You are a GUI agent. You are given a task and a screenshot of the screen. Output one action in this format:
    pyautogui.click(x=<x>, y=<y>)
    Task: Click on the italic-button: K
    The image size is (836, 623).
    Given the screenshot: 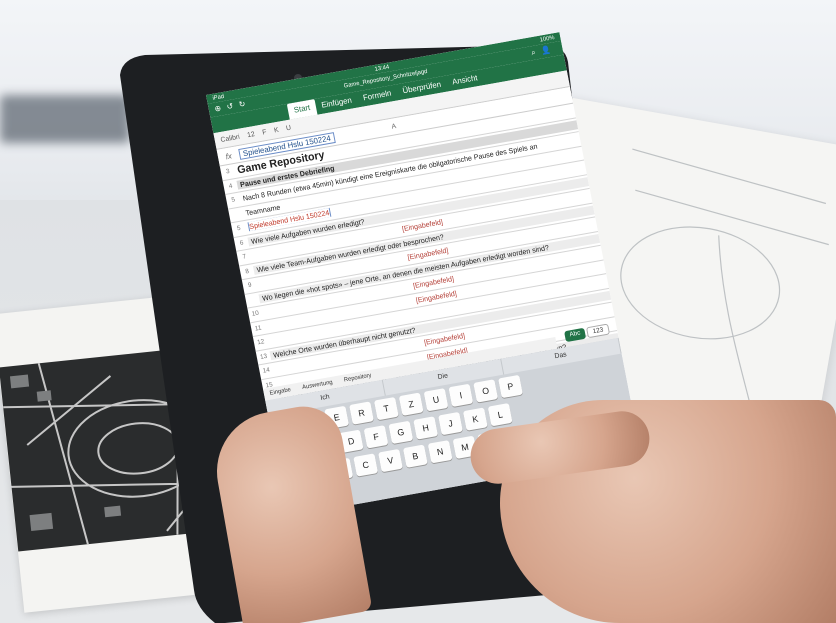 What is the action you would take?
    pyautogui.click(x=276, y=130)
    